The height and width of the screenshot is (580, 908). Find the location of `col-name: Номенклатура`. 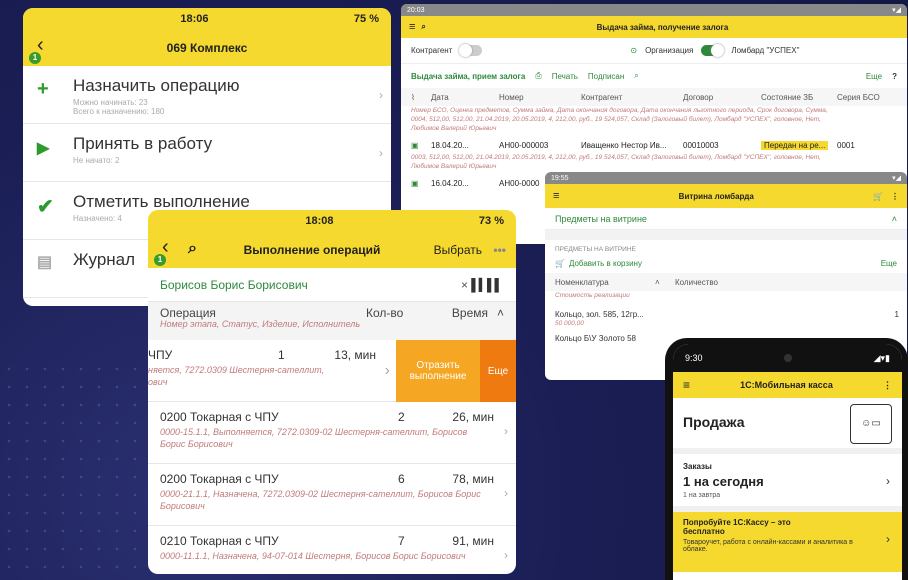

col-name: Номенклатура is located at coordinates (605, 282).